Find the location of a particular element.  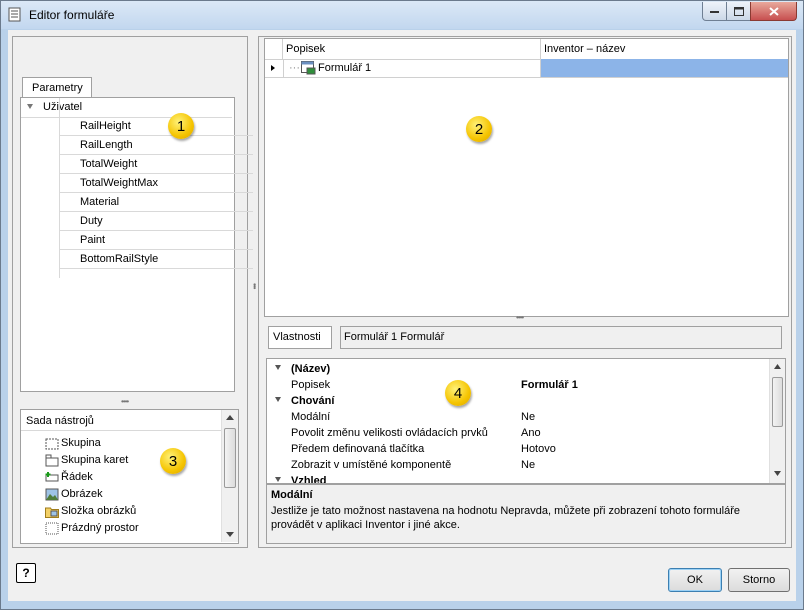

parameter-item: TotalWeightMax is located at coordinates (156, 183).